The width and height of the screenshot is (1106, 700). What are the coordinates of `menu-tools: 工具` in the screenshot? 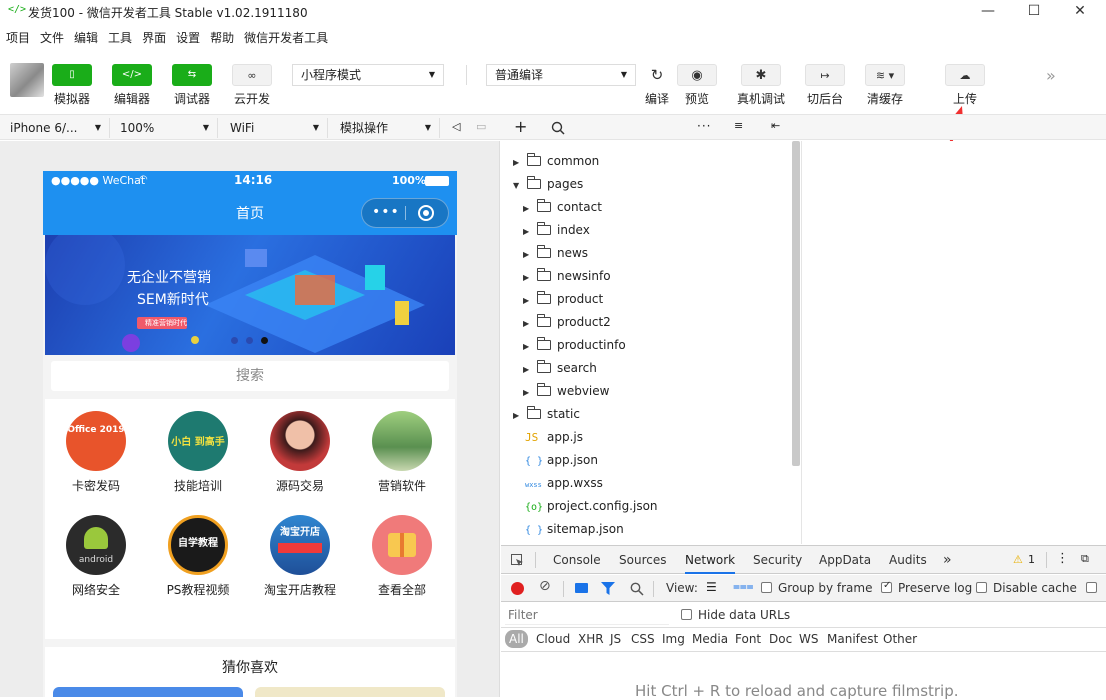 It's located at (120, 38).